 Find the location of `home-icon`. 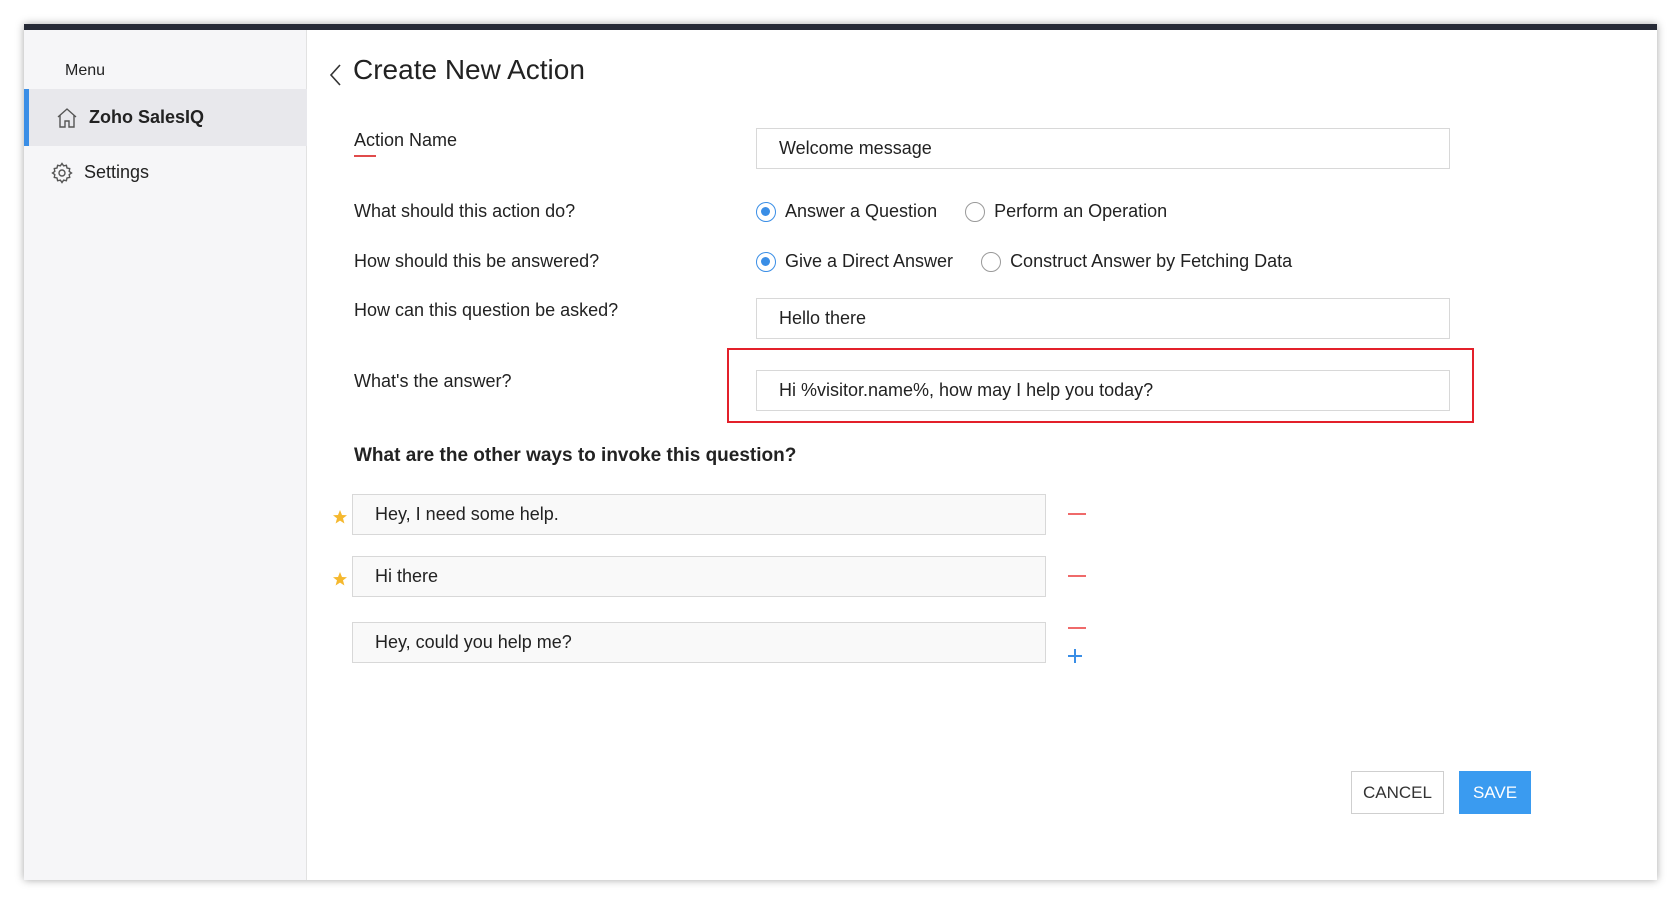

home-icon is located at coordinates (67, 118).